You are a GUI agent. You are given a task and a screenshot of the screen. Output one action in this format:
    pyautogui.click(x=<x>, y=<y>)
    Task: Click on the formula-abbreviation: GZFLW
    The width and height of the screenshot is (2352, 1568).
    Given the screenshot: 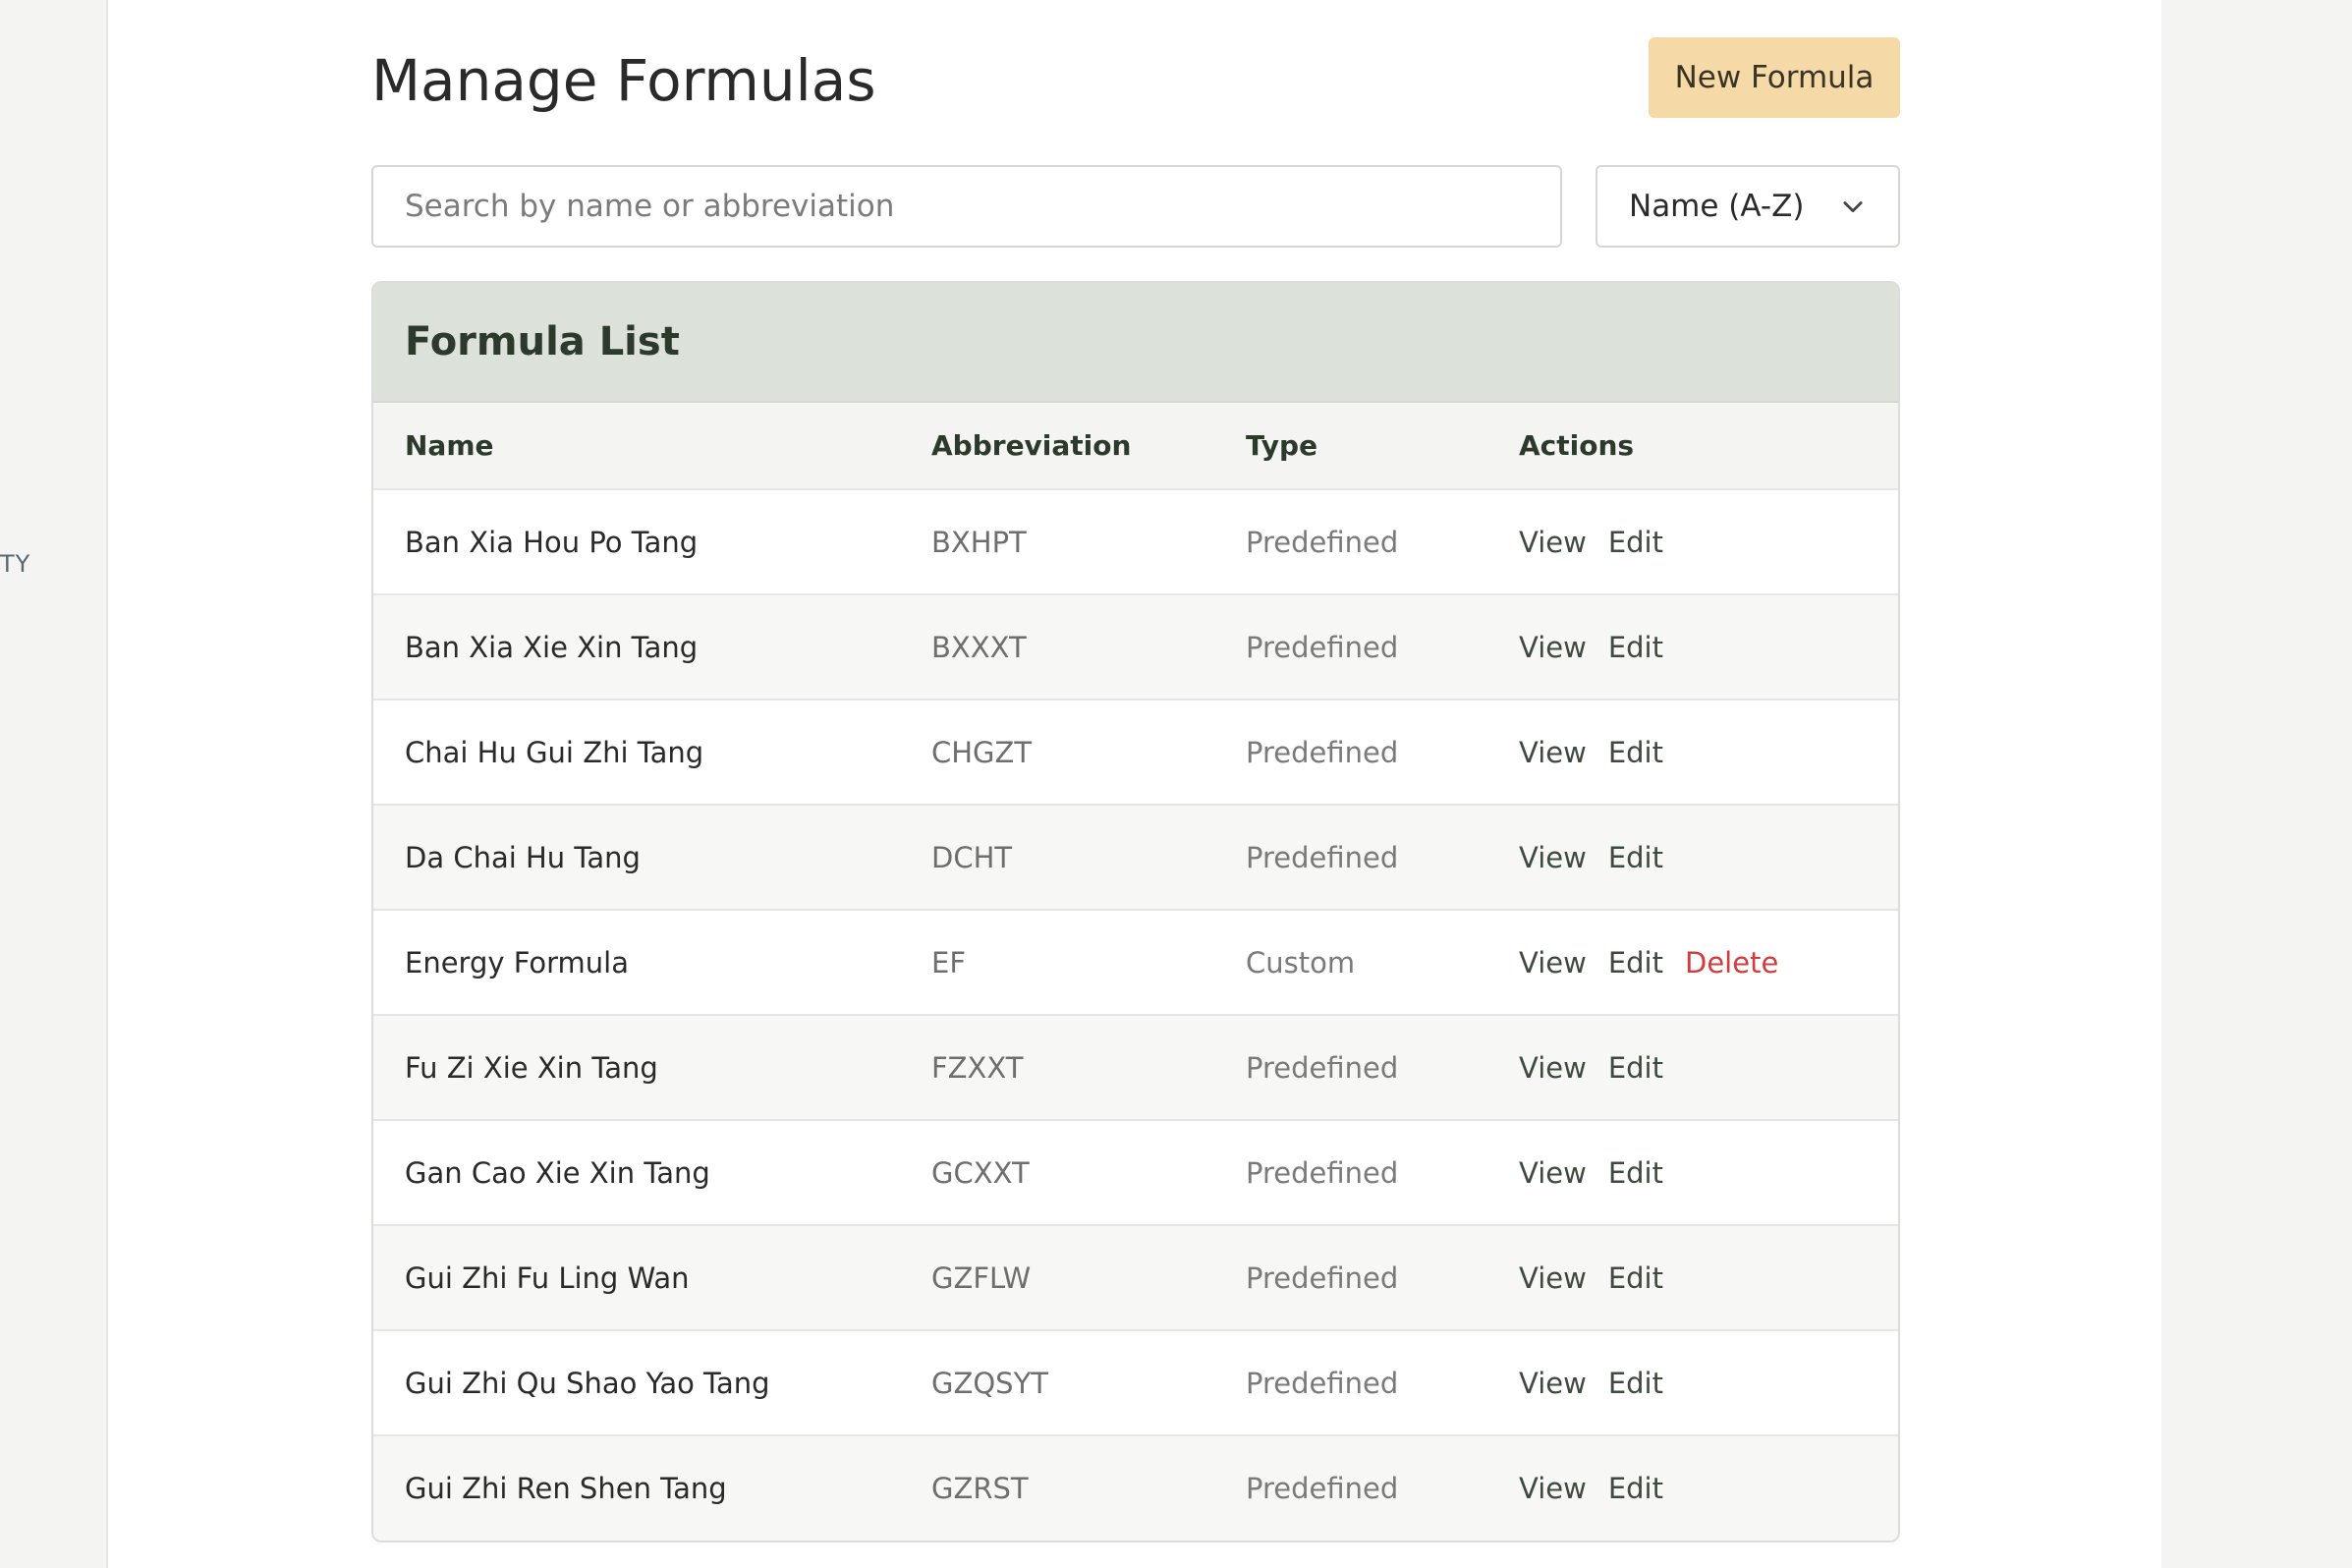 What is the action you would take?
    pyautogui.click(x=981, y=1277)
    